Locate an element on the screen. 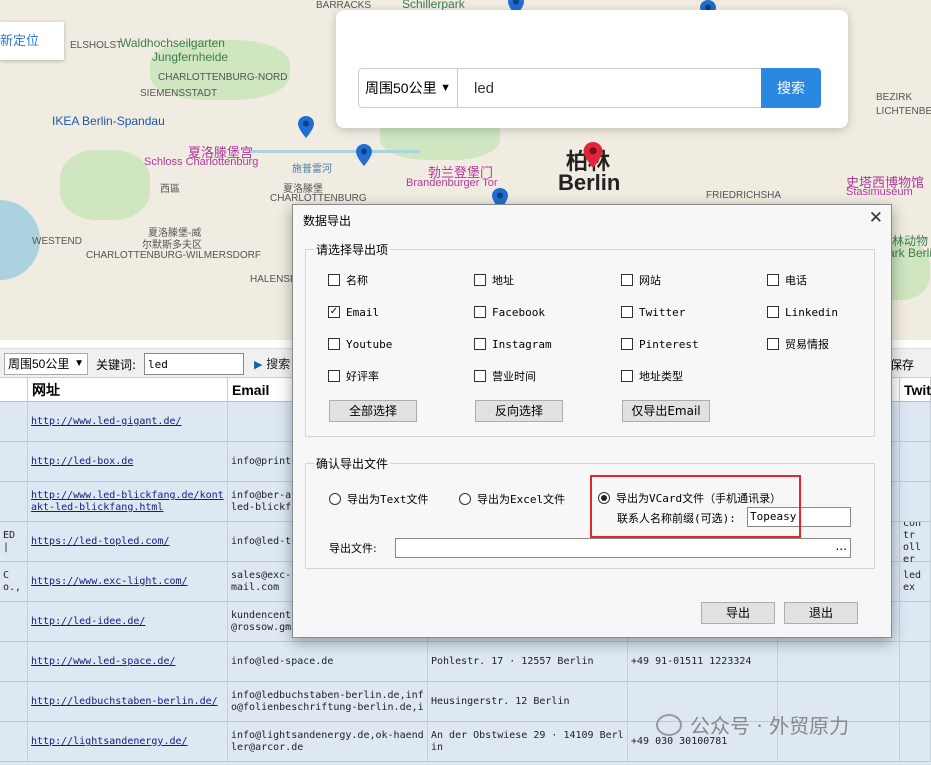 The height and width of the screenshot is (765, 931). cell-blank is located at coordinates (839, 662).